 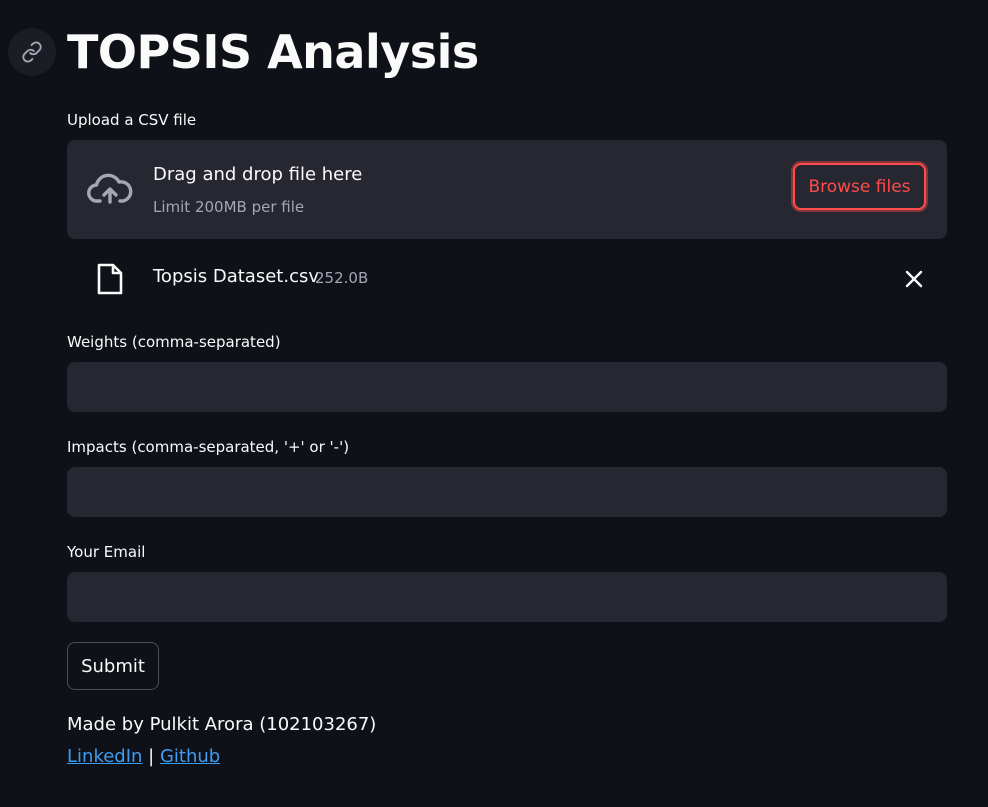 I want to click on impacts-label: Impacts (comma-separated, '+' or '-'), so click(x=208, y=447).